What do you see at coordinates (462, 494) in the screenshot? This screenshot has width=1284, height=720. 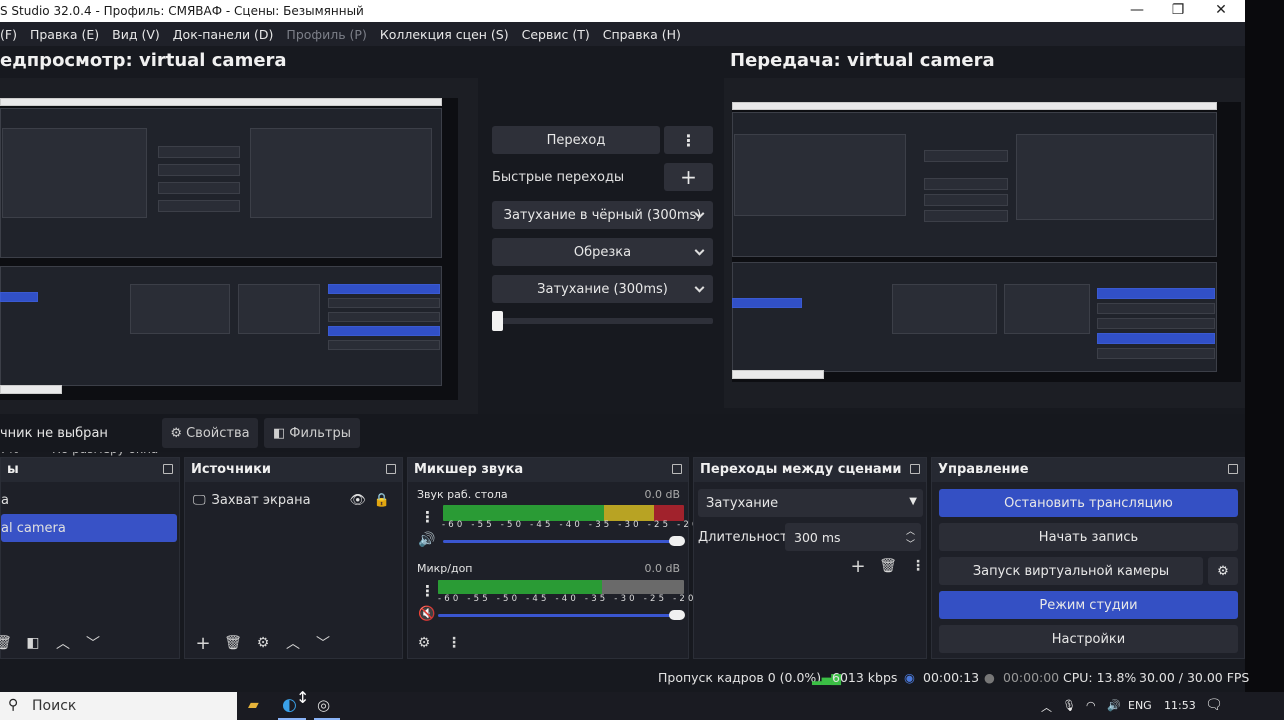 I see `track-name: Звук раб. стола` at bounding box center [462, 494].